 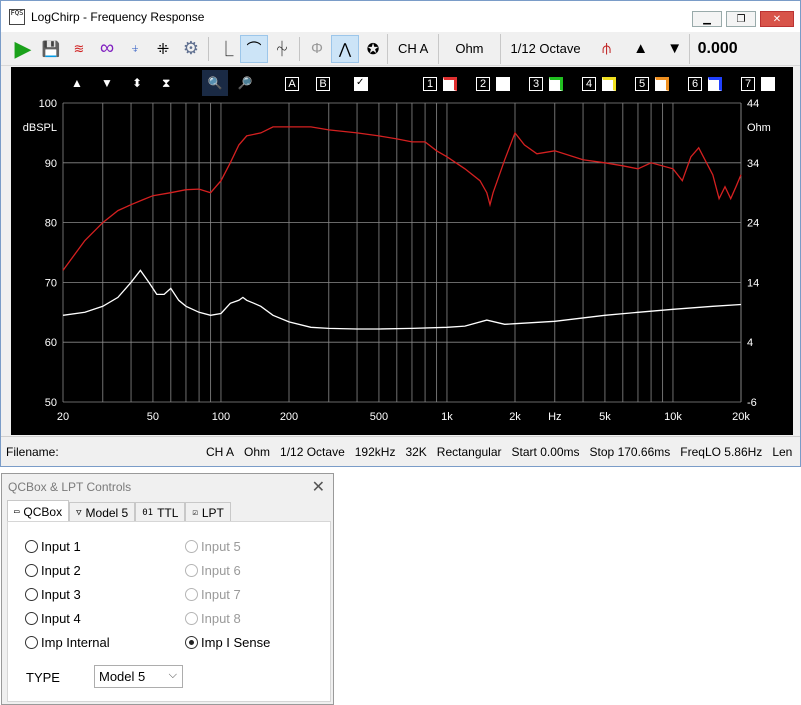 What do you see at coordinates (148, 512) in the screenshot?
I see `binary-icon: 01` at bounding box center [148, 512].